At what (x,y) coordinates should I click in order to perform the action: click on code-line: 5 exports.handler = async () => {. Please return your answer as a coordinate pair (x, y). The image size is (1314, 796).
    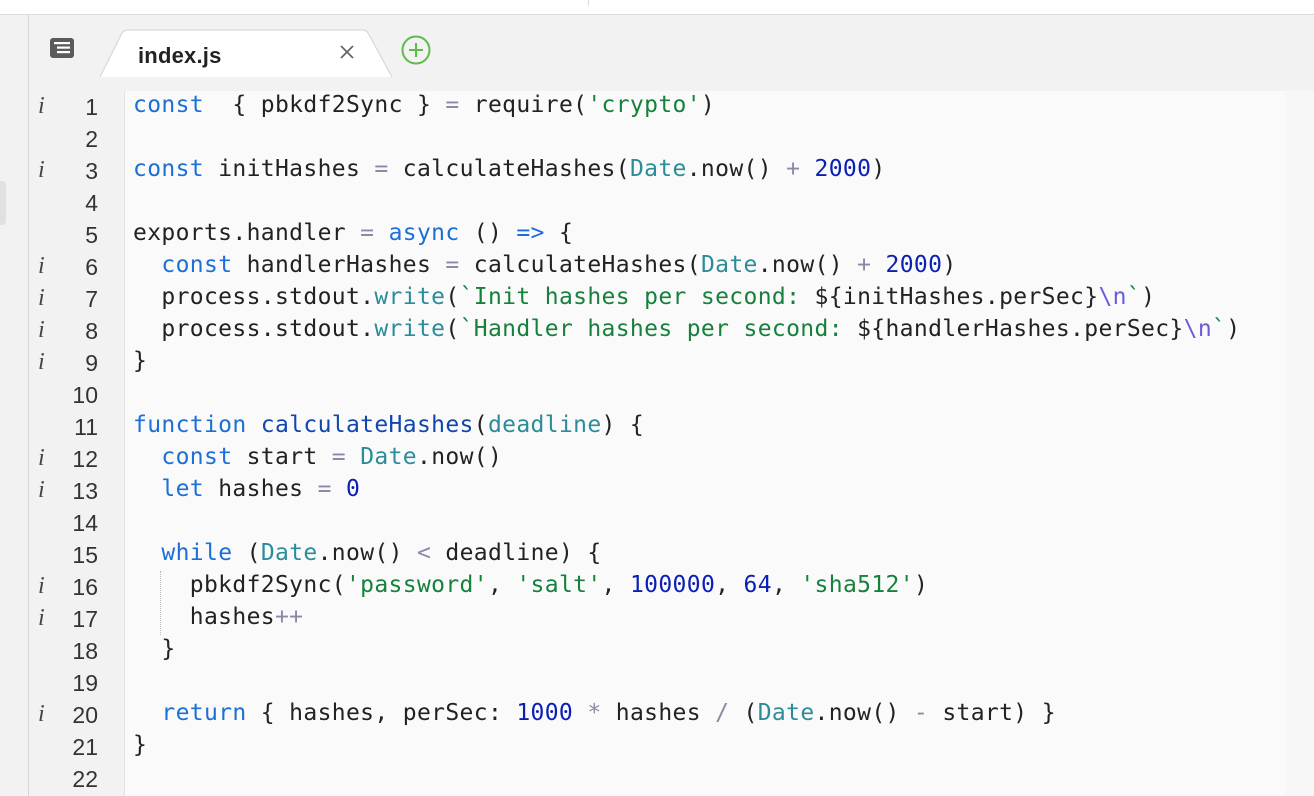
    Looking at the image, I should click on (657, 235).